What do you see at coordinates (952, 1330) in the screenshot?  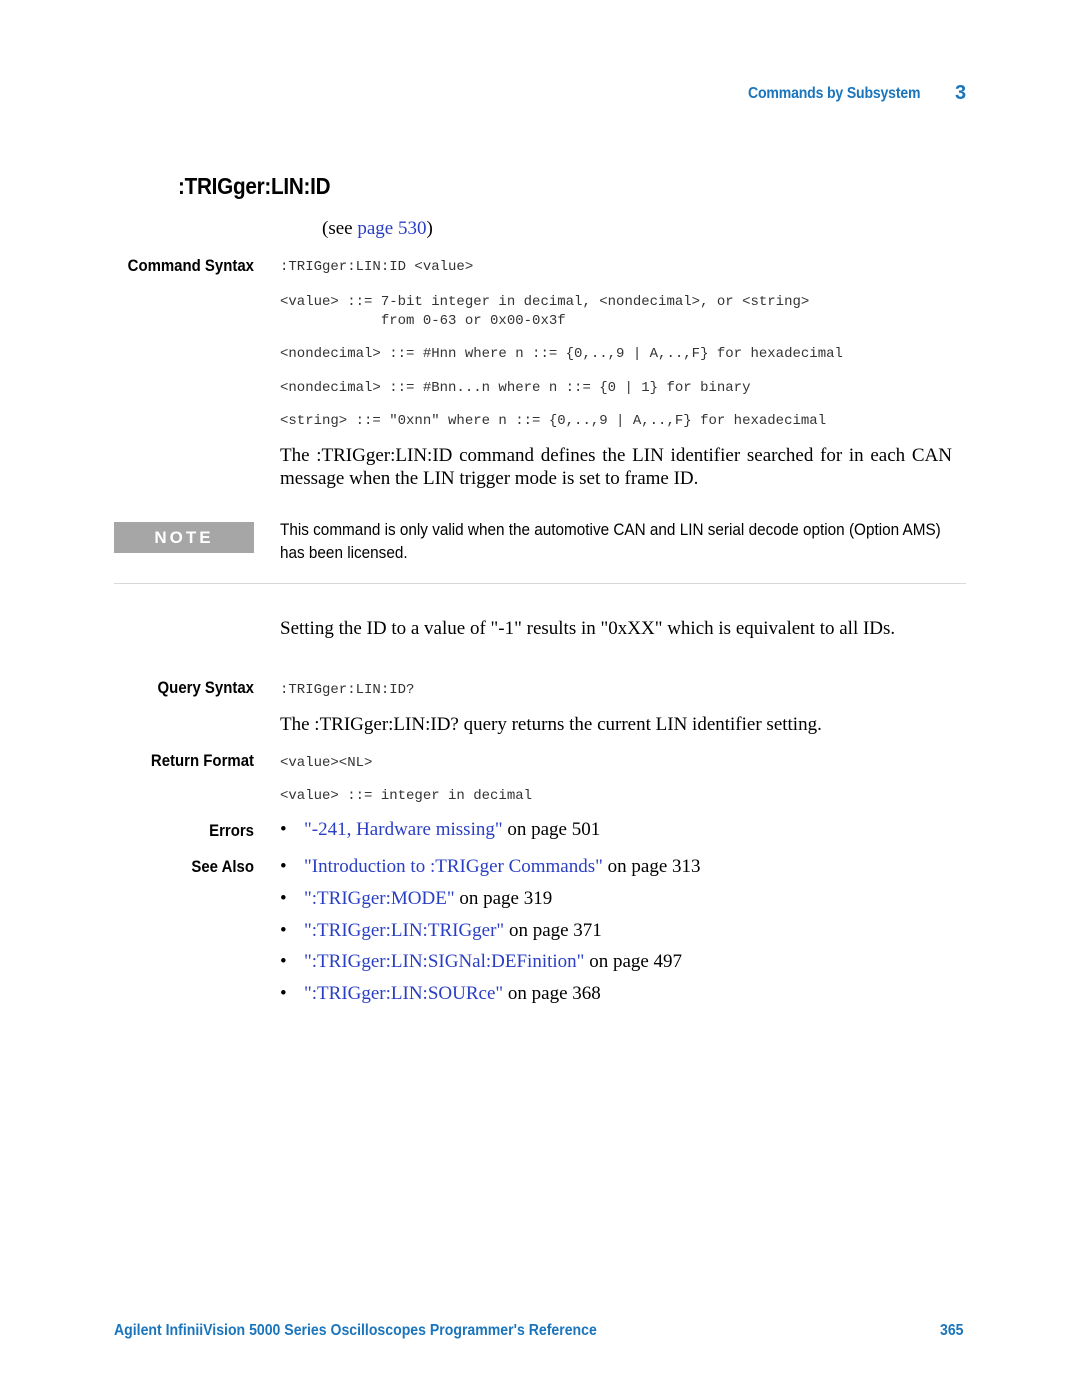 I see `footer-page-number: 365` at bounding box center [952, 1330].